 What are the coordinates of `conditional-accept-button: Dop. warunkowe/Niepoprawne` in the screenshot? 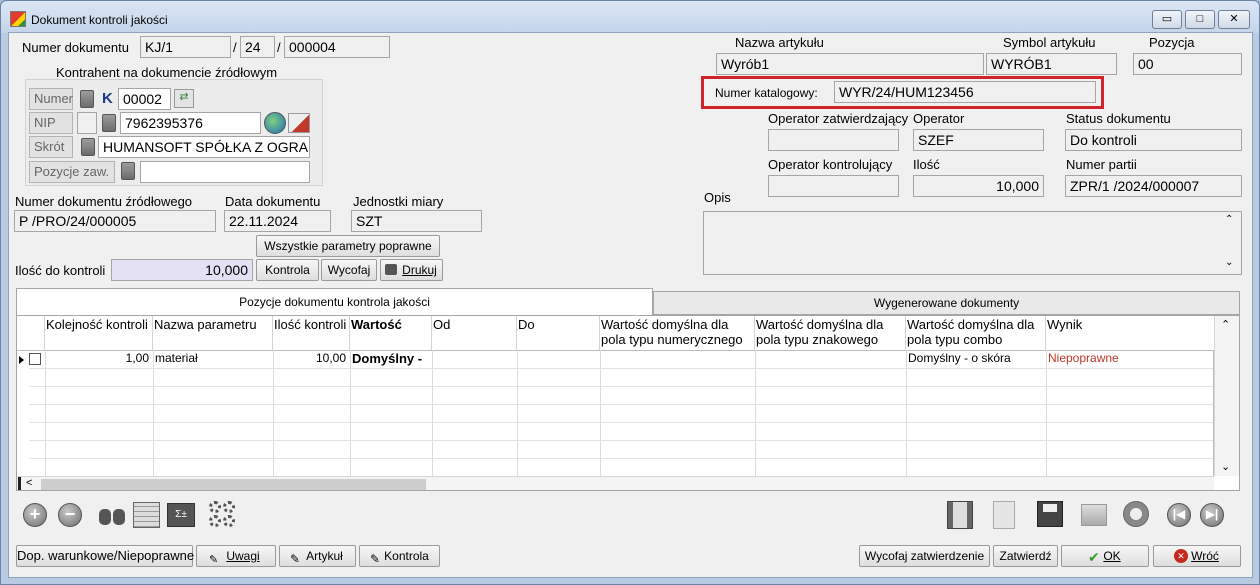 It's located at (105, 556).